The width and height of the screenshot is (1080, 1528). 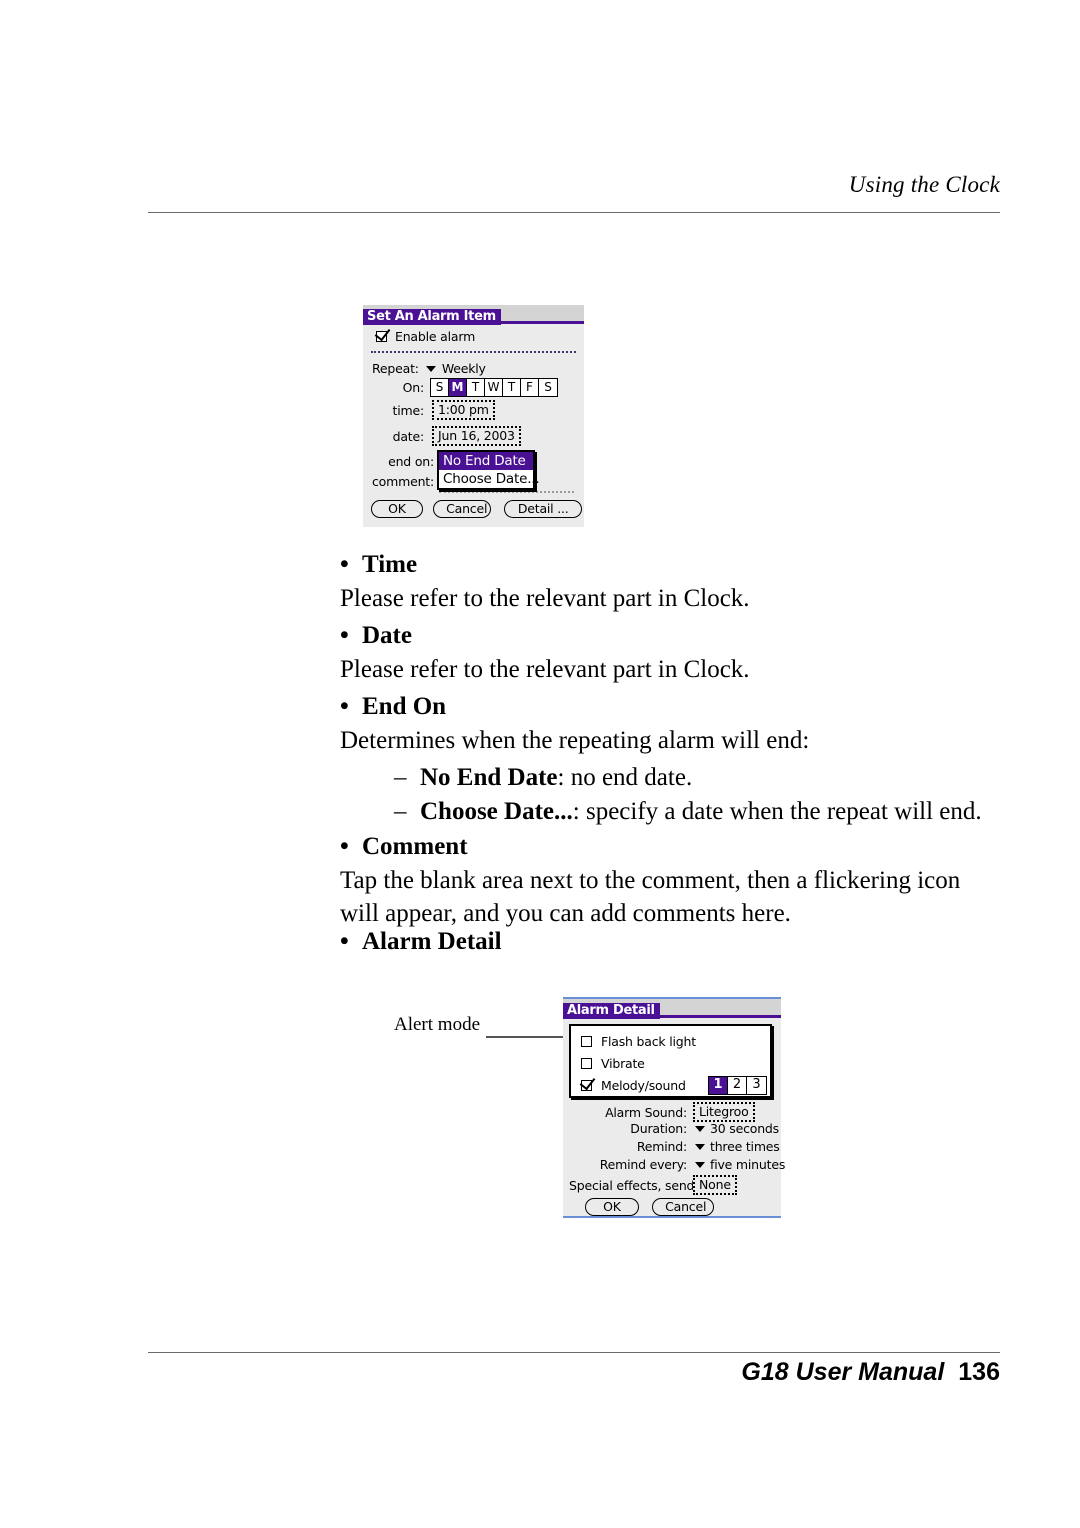 What do you see at coordinates (489, 777) in the screenshot?
I see `end-on-item-term: No End Date` at bounding box center [489, 777].